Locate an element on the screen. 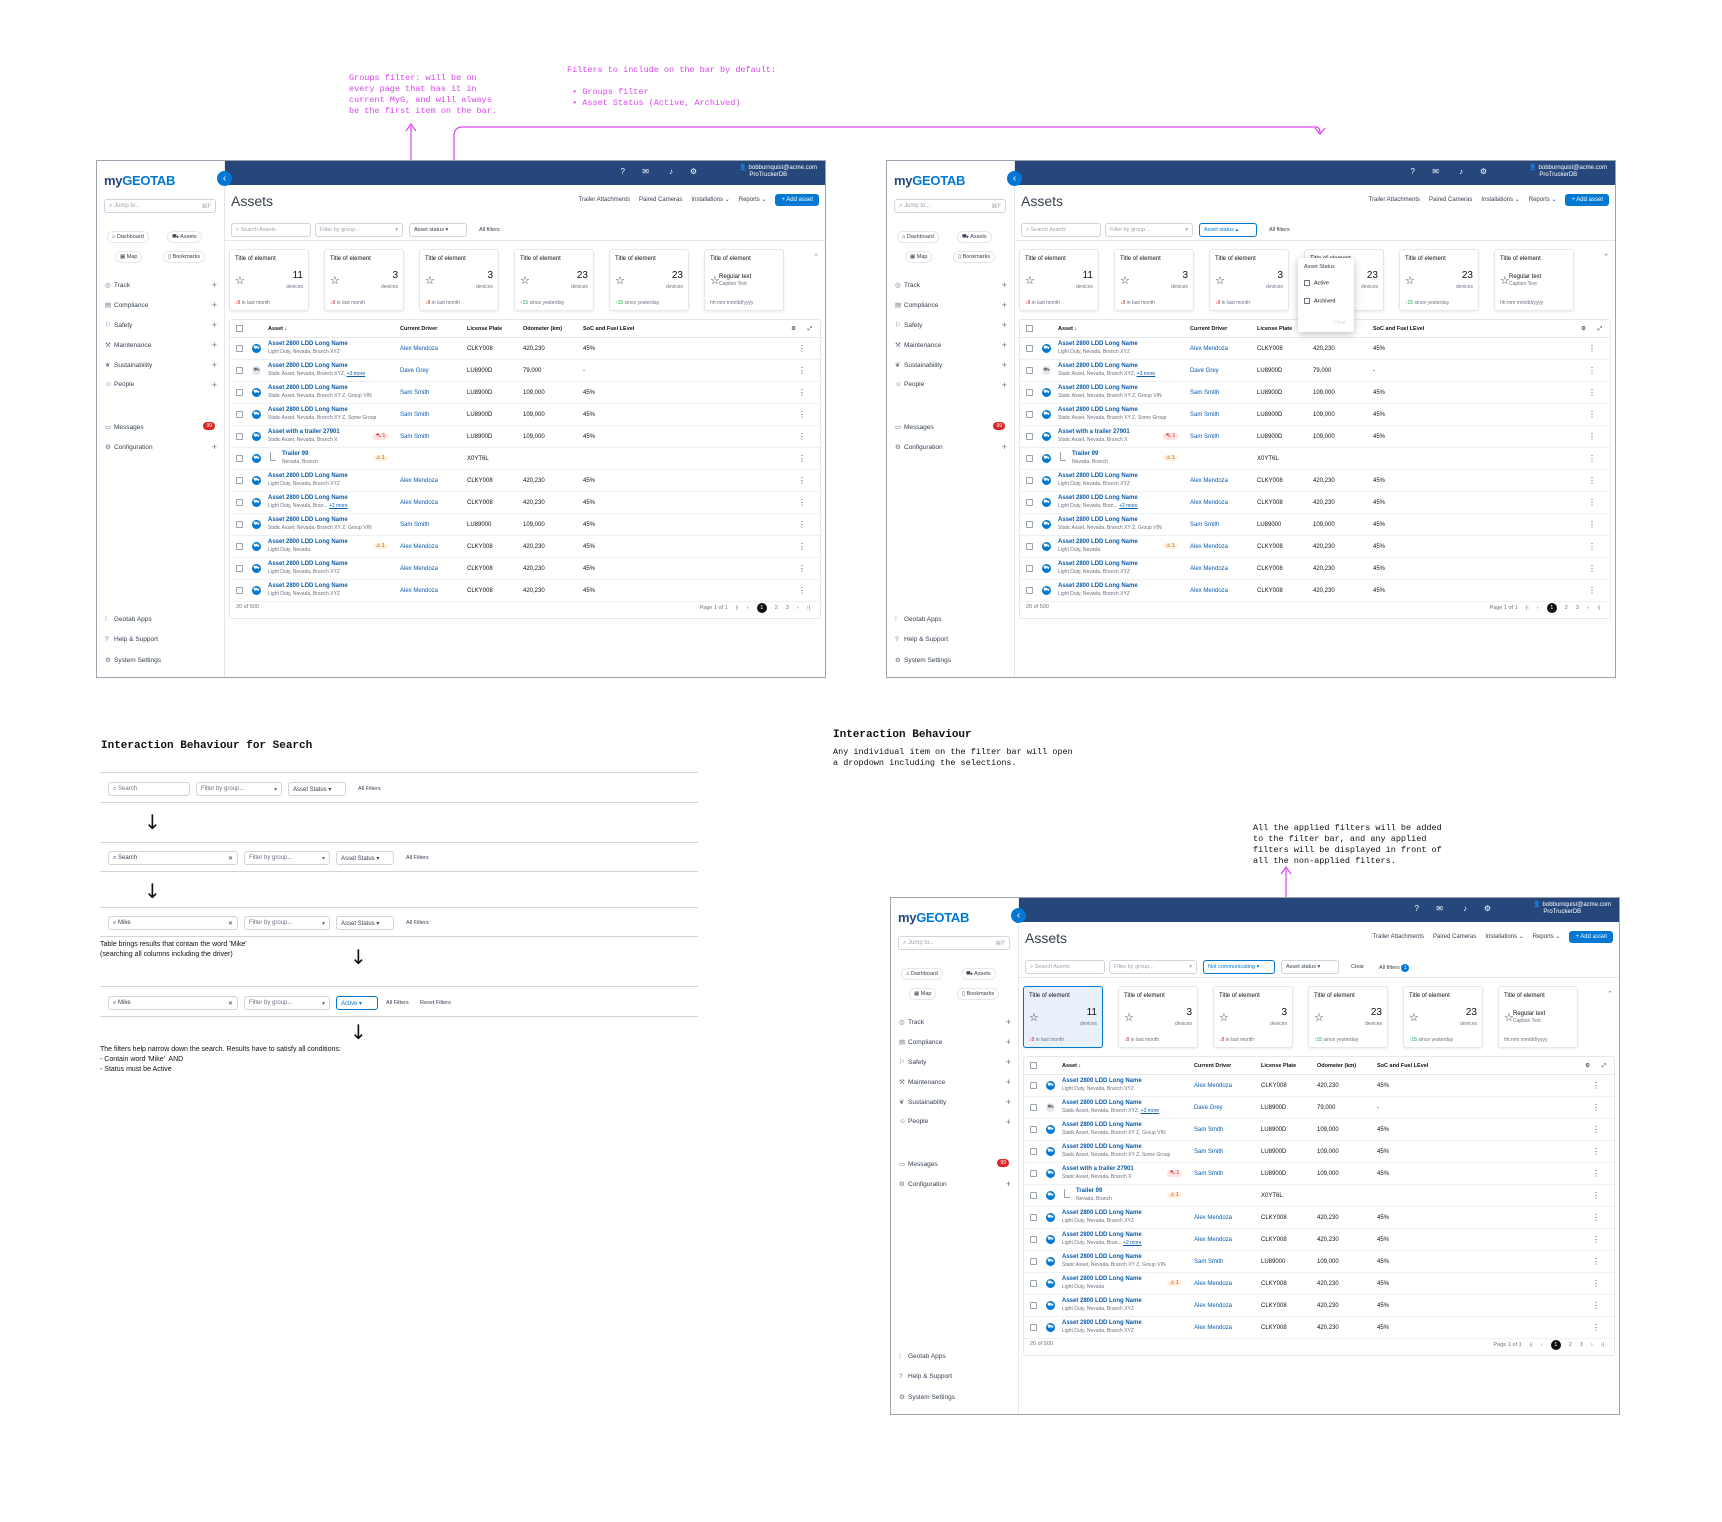 The height and width of the screenshot is (1522, 1722). quick-dashboard: ⌂ Dashboard is located at coordinates (128, 237).